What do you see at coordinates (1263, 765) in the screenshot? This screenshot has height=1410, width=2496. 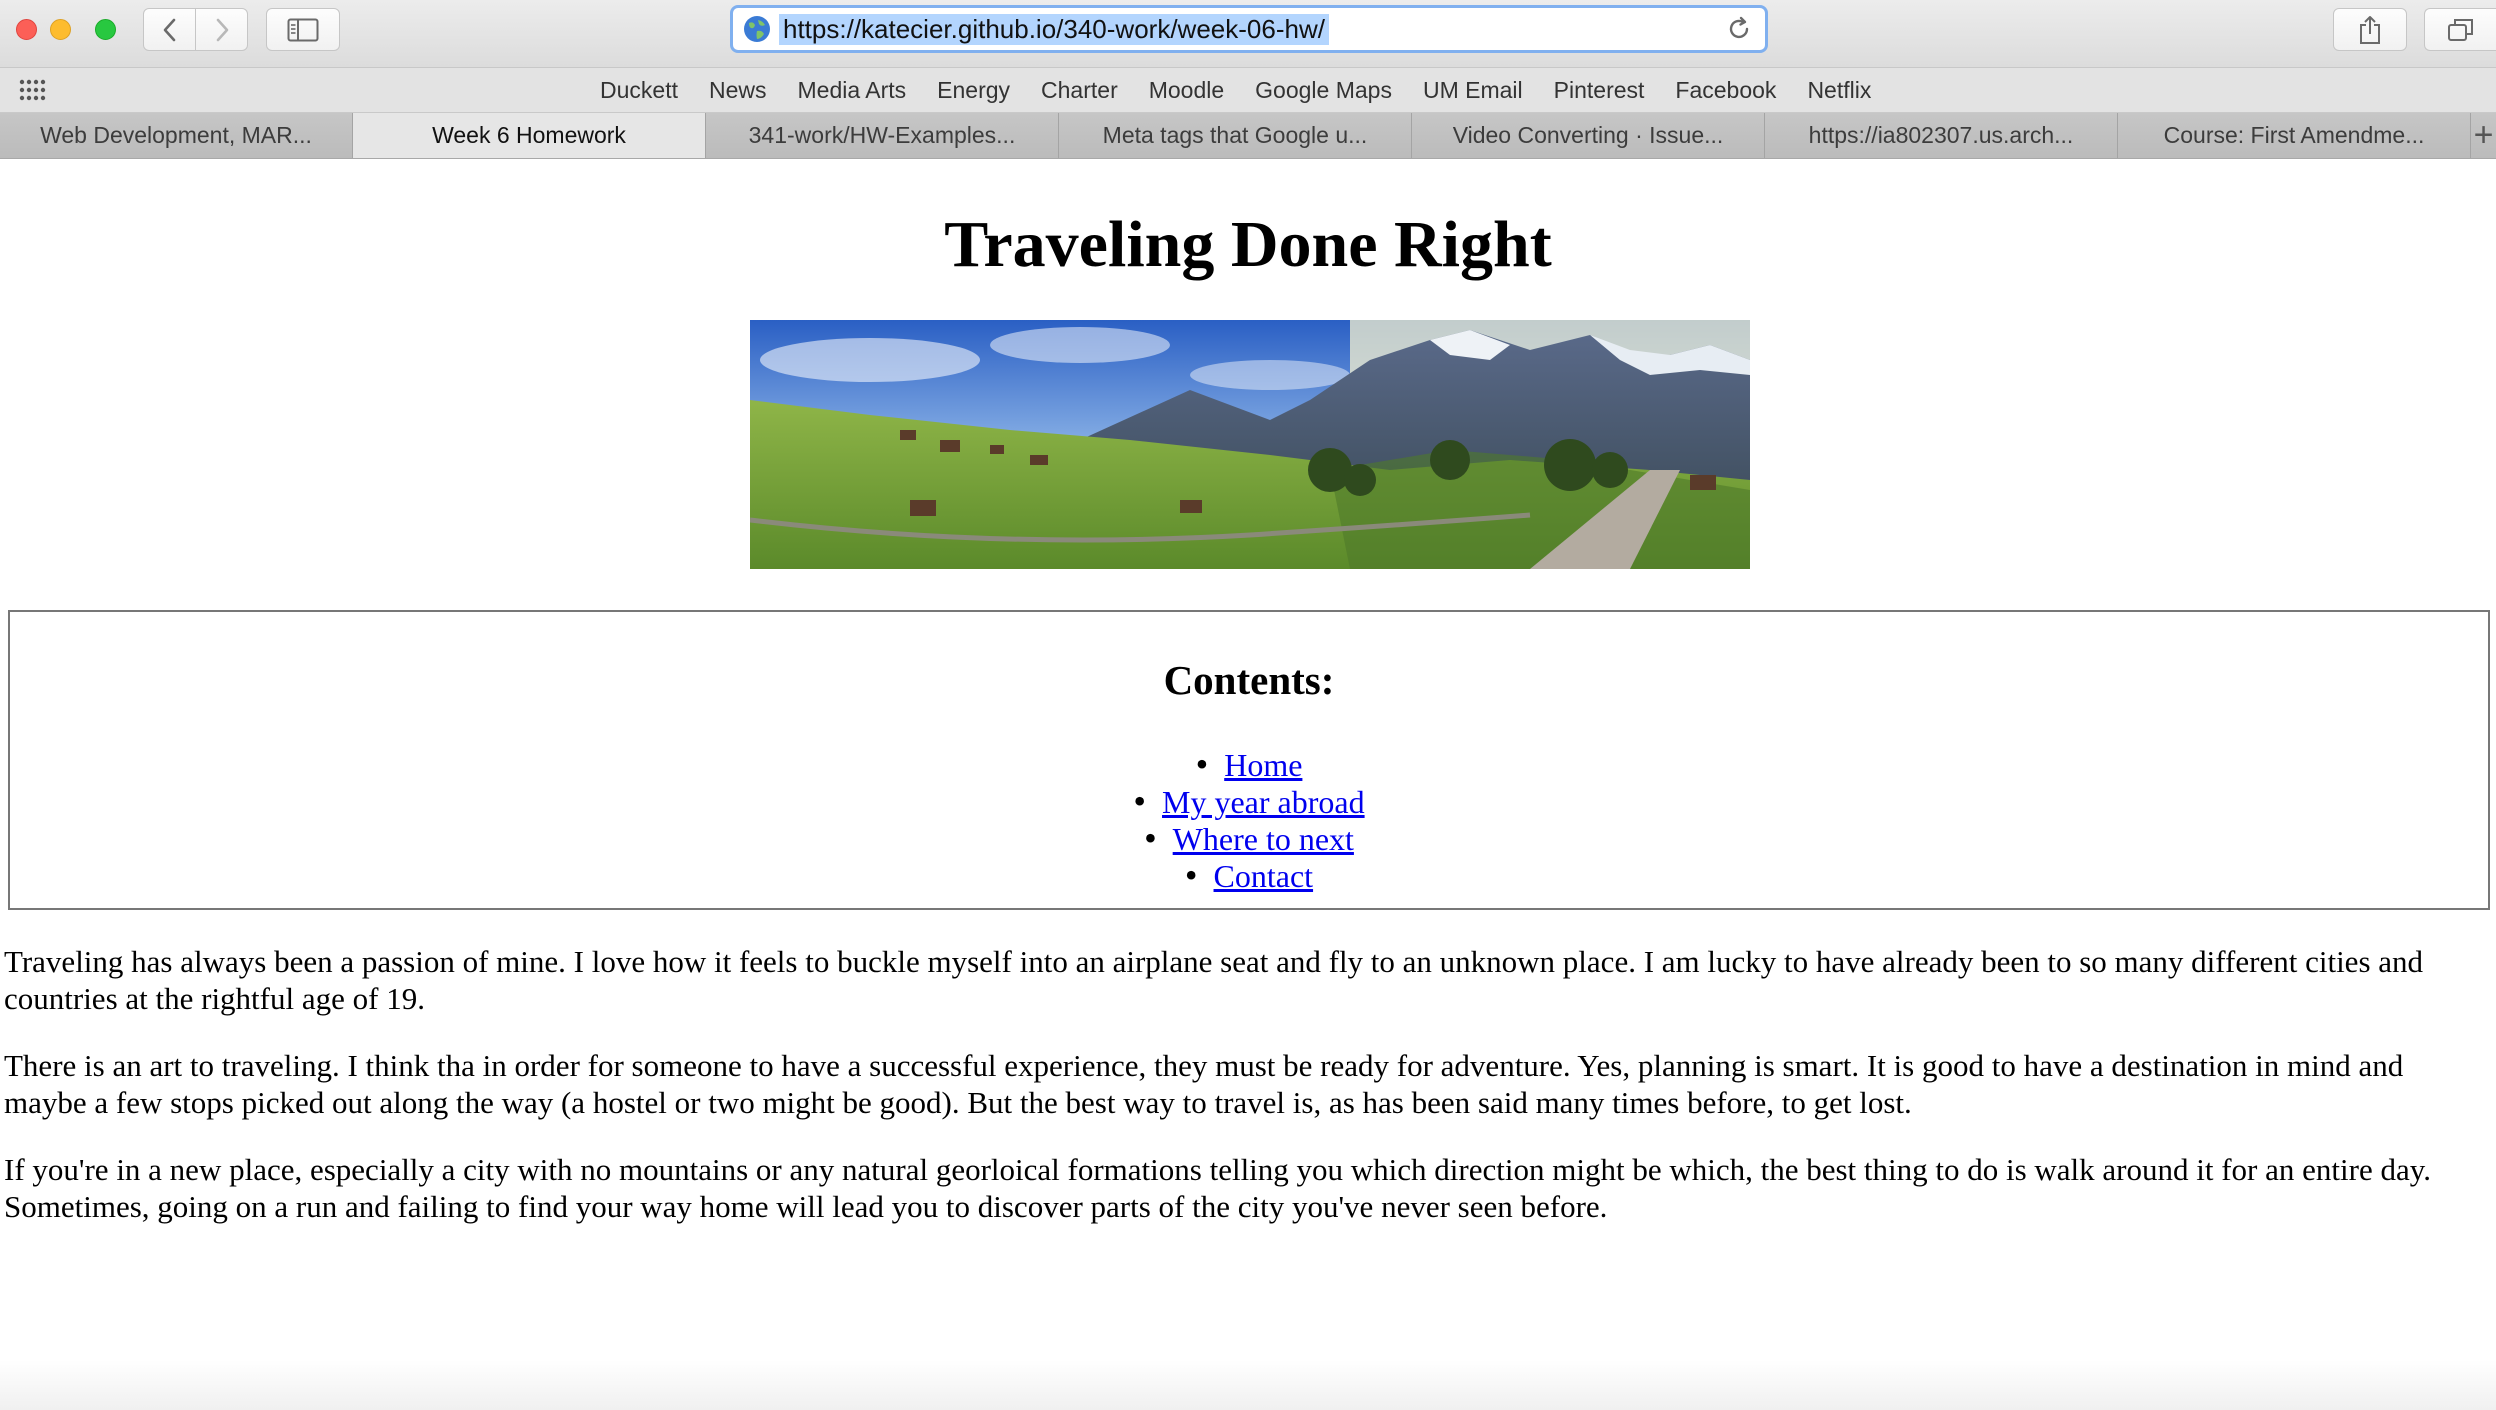 I see `toc-link-home: Home` at bounding box center [1263, 765].